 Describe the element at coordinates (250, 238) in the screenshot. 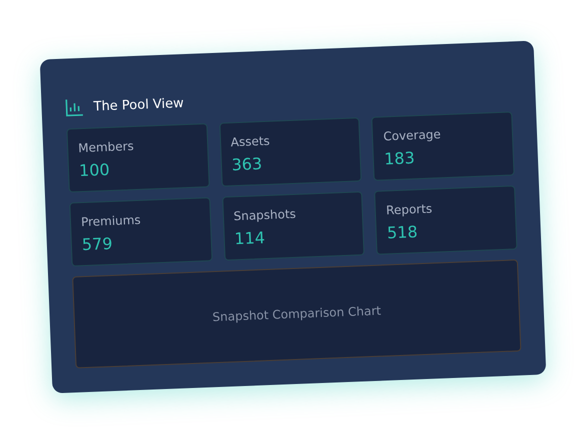

I see `stat-value: 114` at that location.